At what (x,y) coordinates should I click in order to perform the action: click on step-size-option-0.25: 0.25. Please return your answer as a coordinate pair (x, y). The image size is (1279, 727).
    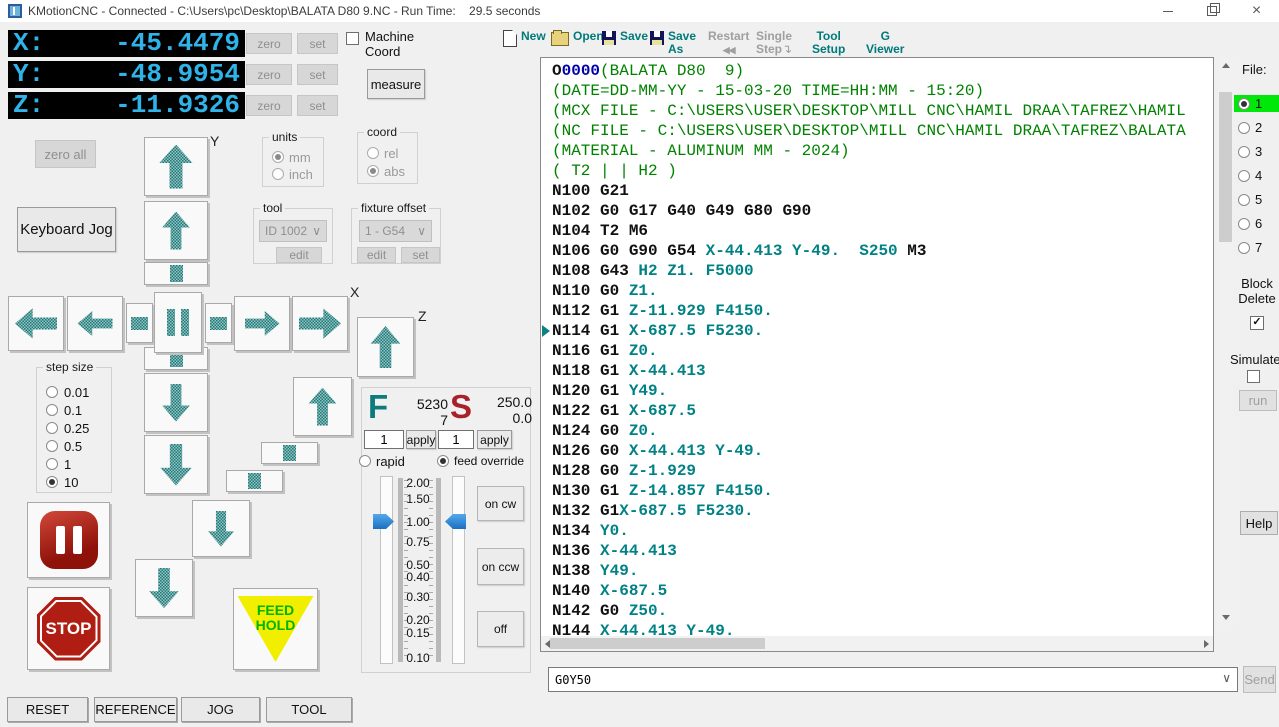
    Looking at the image, I should click on (67, 428).